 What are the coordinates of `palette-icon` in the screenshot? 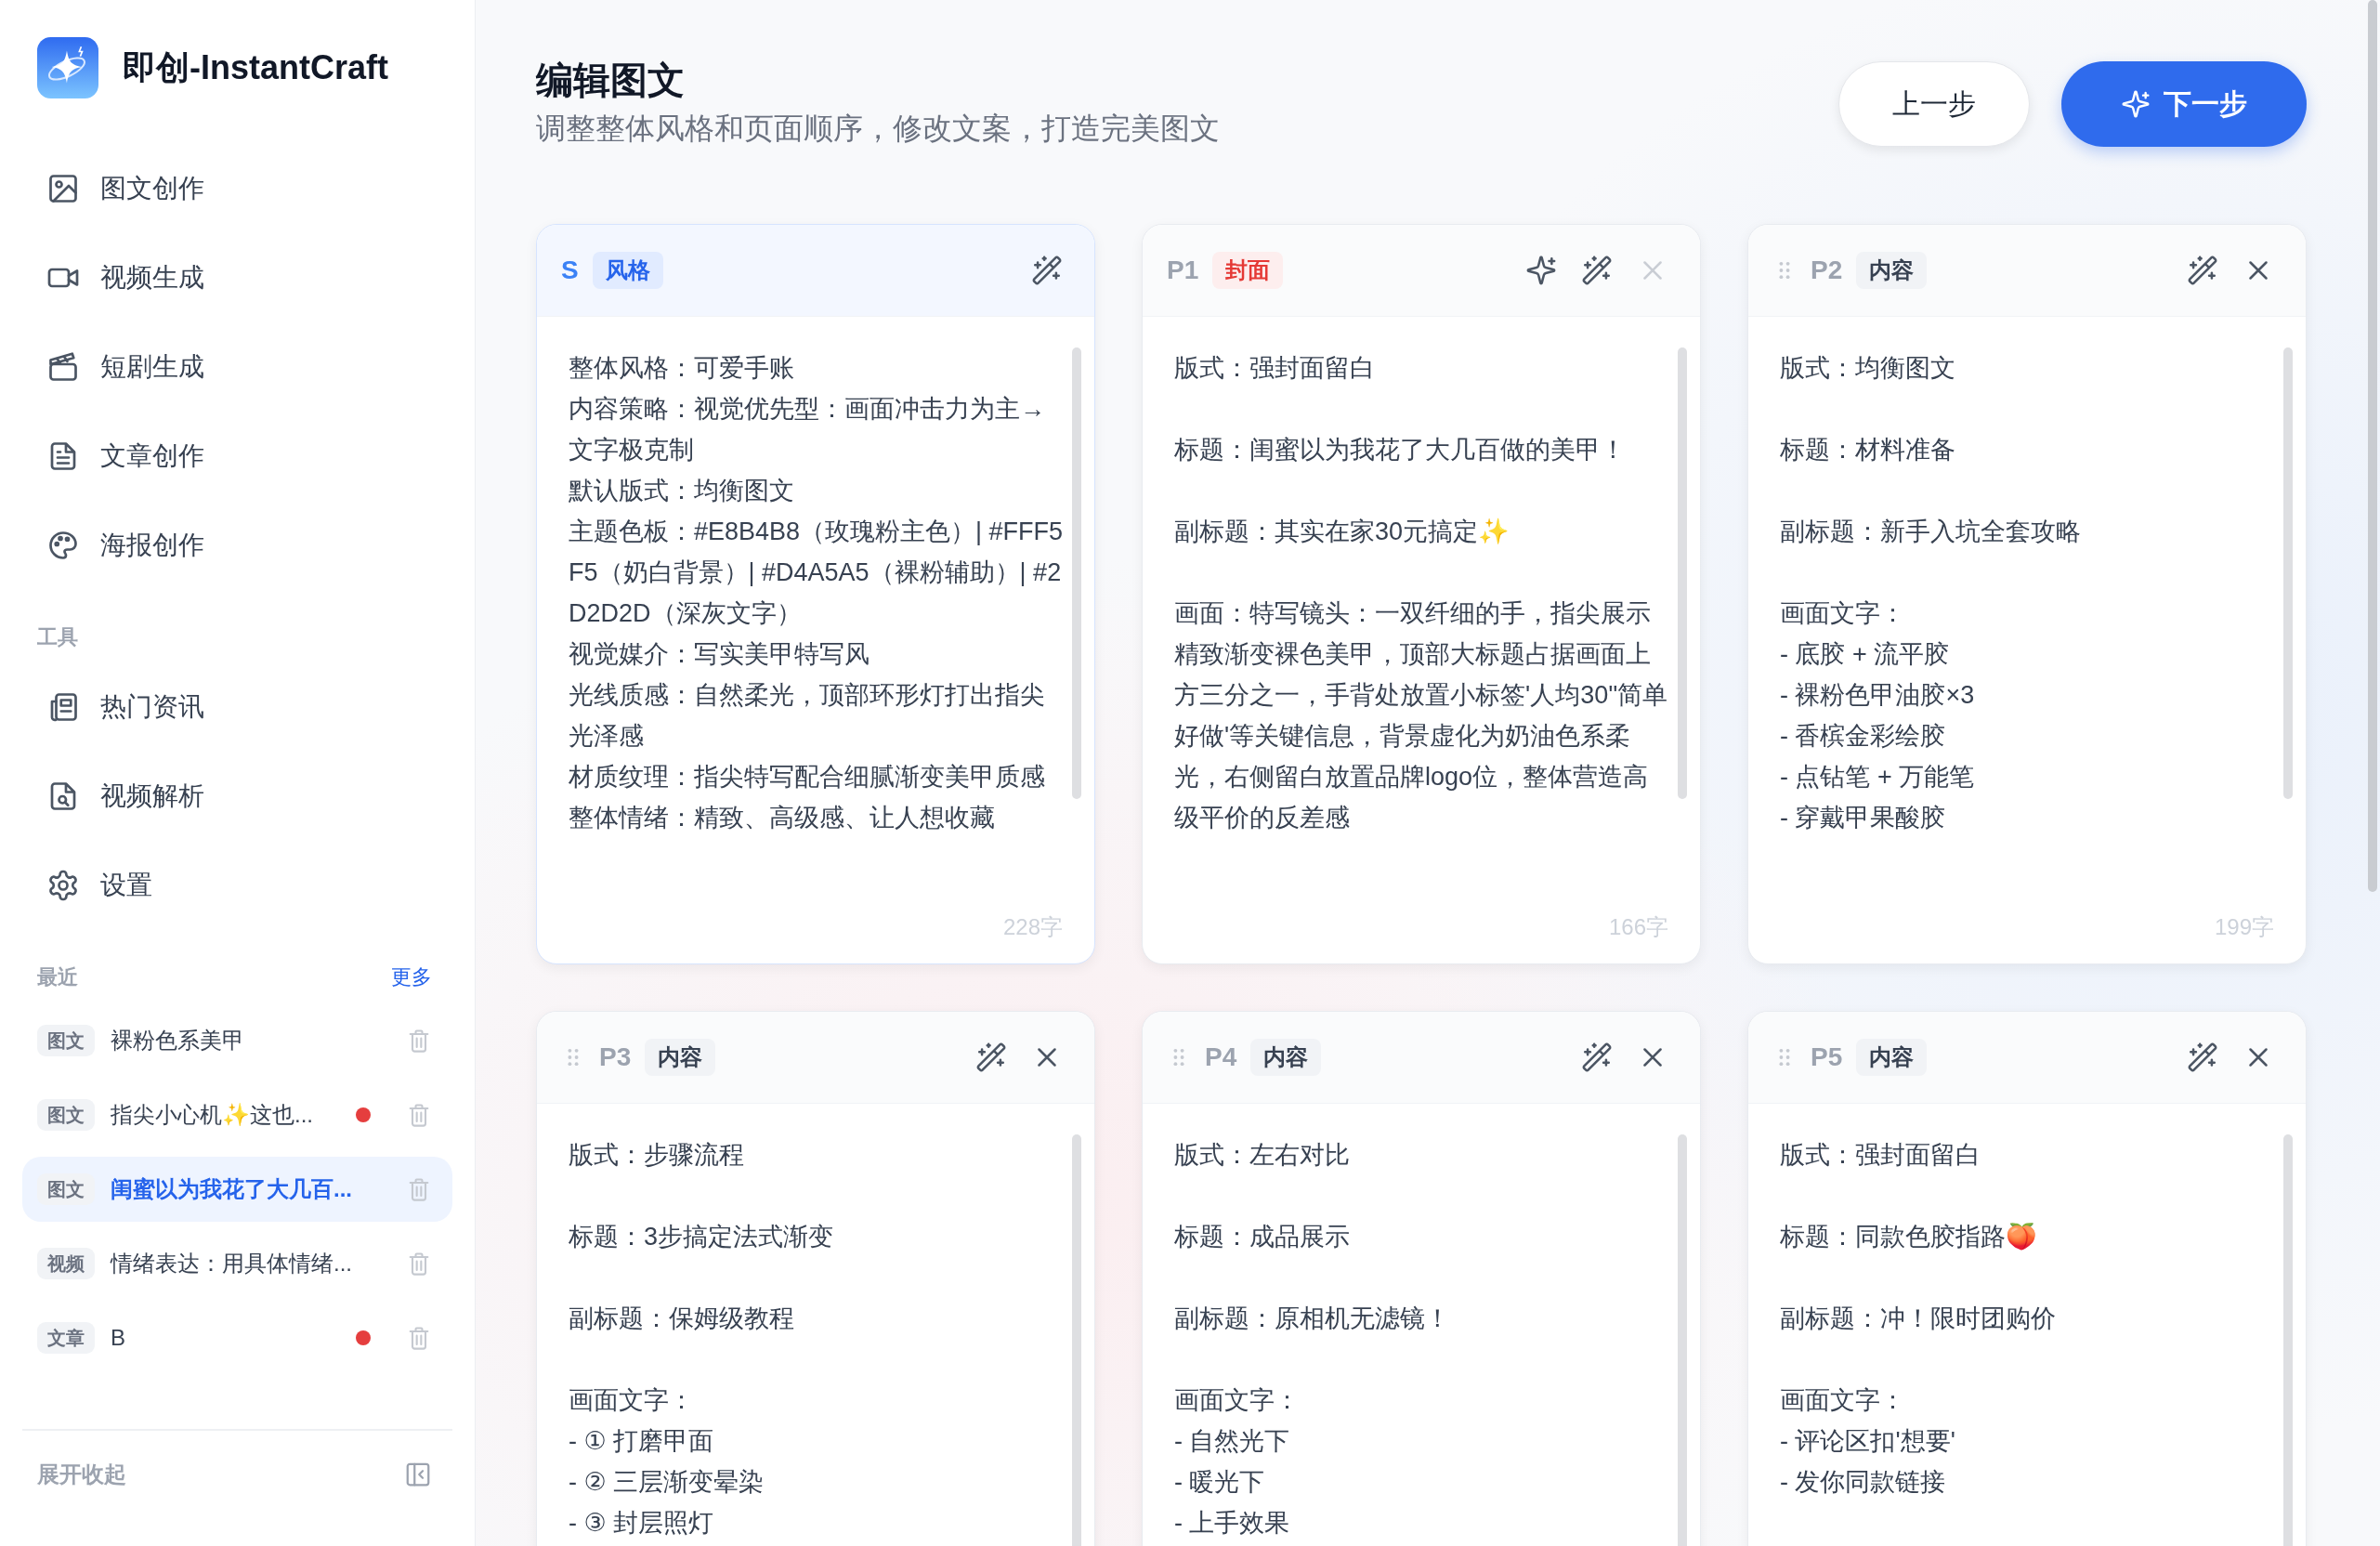 It's located at (63, 545).